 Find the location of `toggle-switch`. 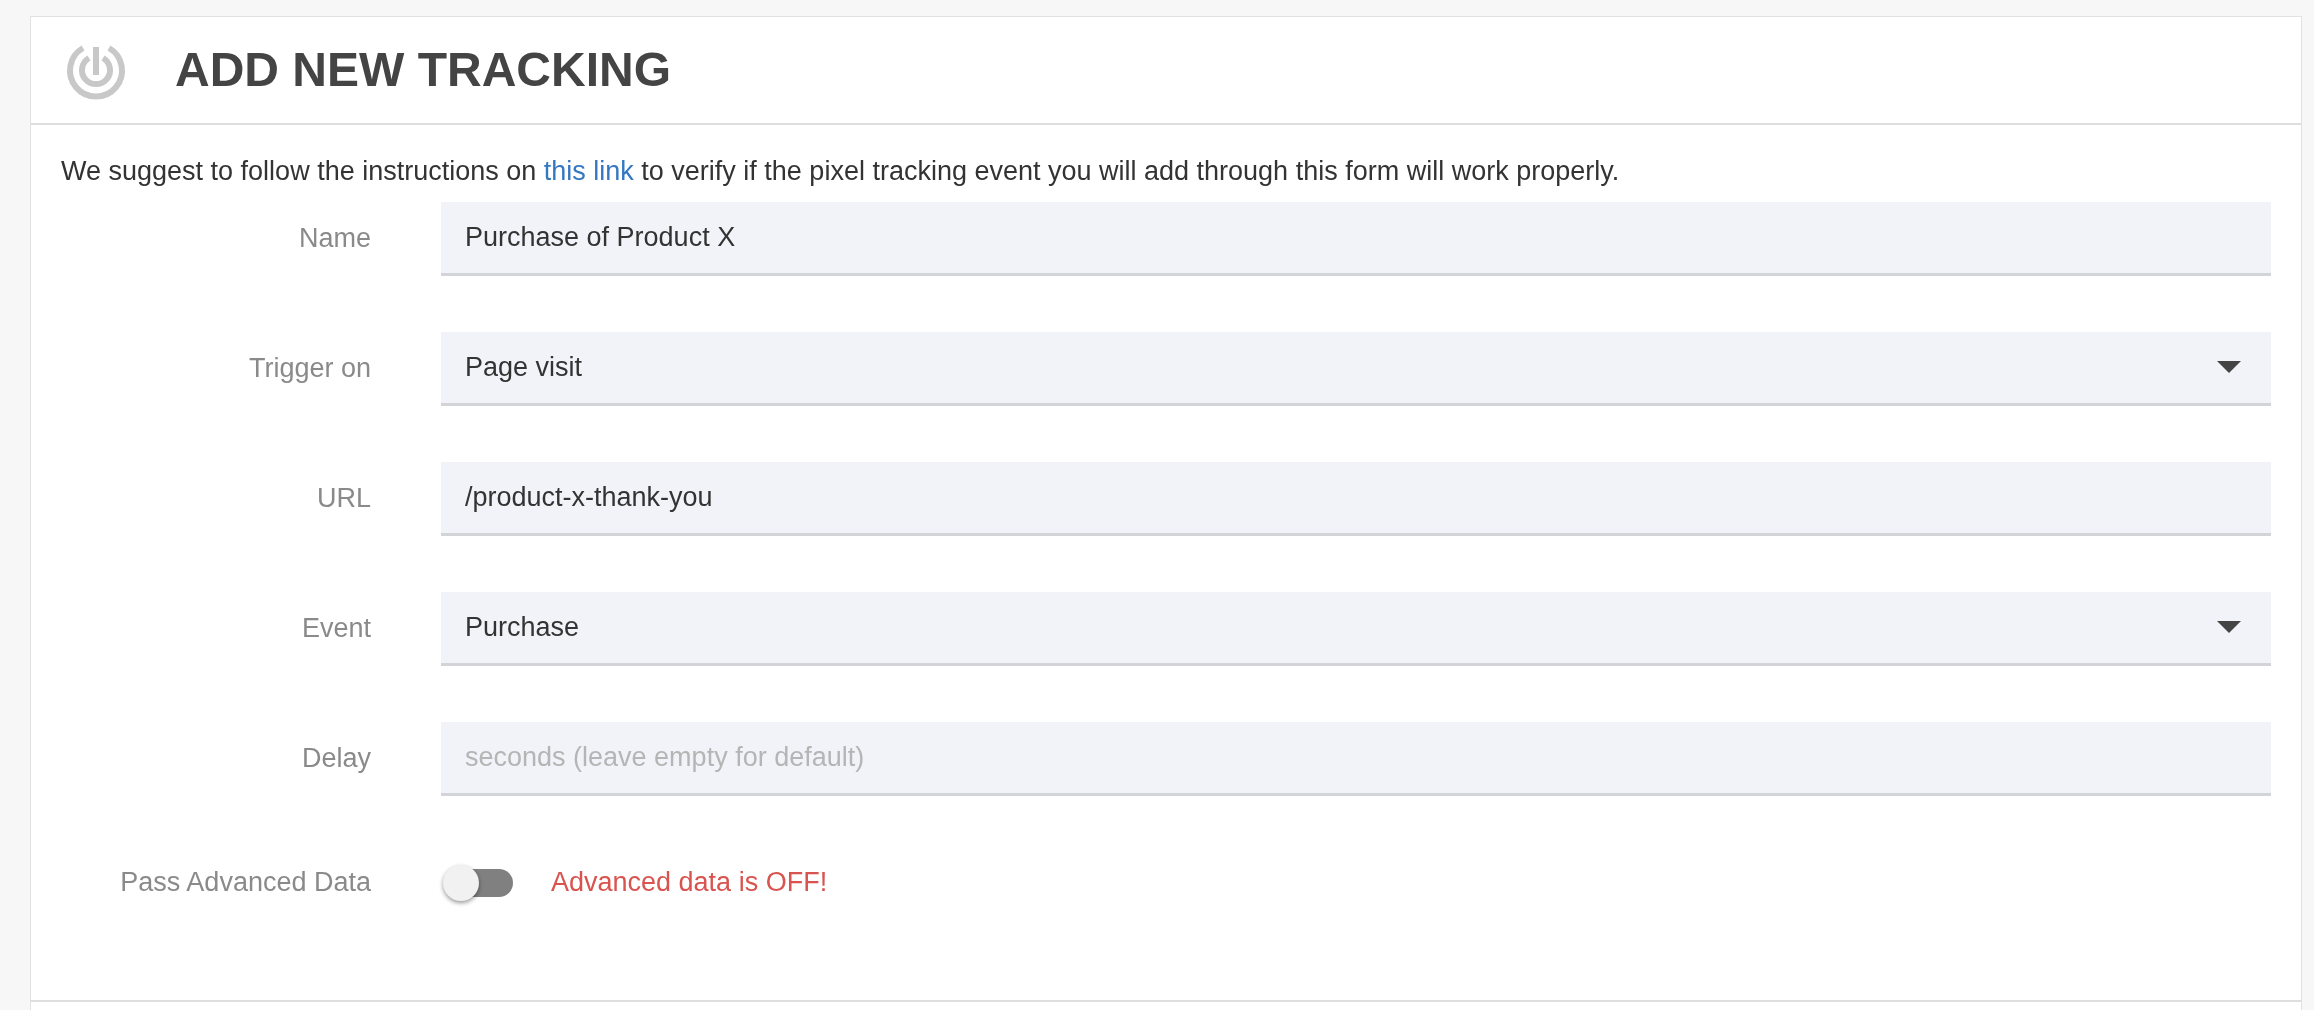

toggle-switch is located at coordinates (478, 882).